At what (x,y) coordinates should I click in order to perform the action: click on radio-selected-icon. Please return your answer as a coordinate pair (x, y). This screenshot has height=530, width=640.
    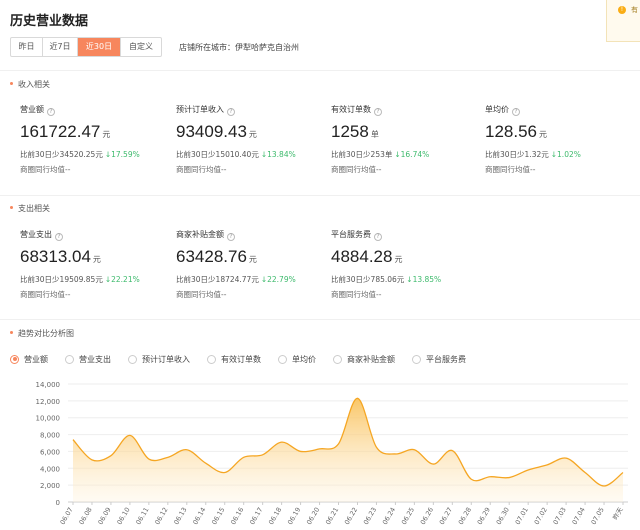
    Looking at the image, I should click on (14, 359).